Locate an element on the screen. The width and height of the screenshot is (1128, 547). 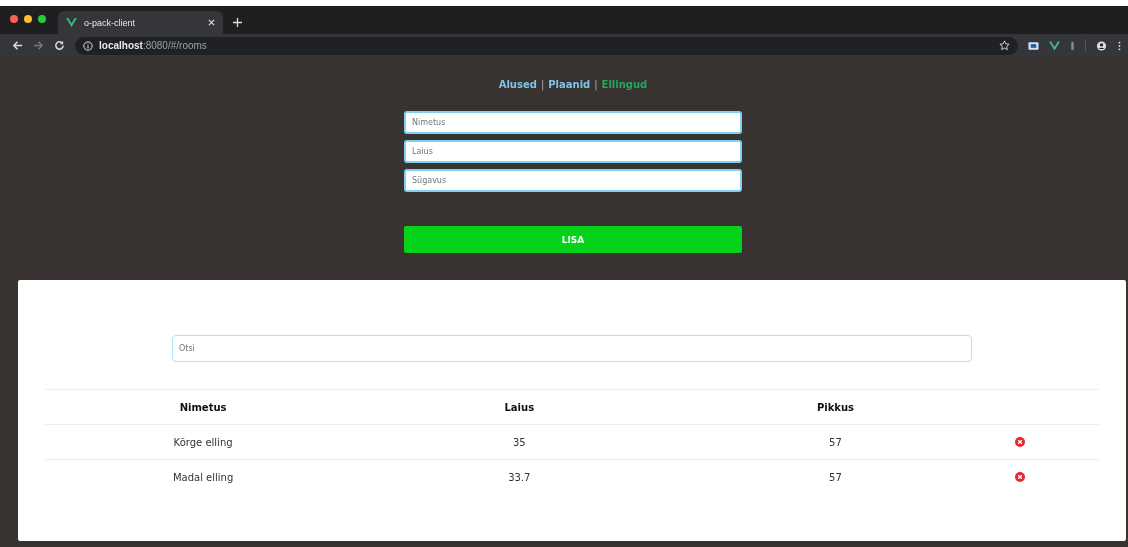
nav-link: Alused is located at coordinates (517, 84).